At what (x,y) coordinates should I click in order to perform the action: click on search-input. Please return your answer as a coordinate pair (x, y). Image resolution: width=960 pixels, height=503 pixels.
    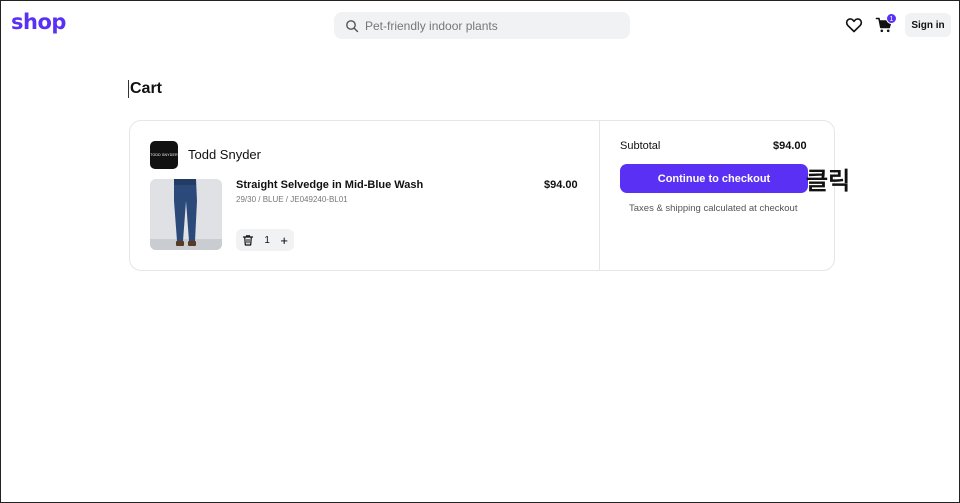
    Looking at the image, I should click on (490, 25).